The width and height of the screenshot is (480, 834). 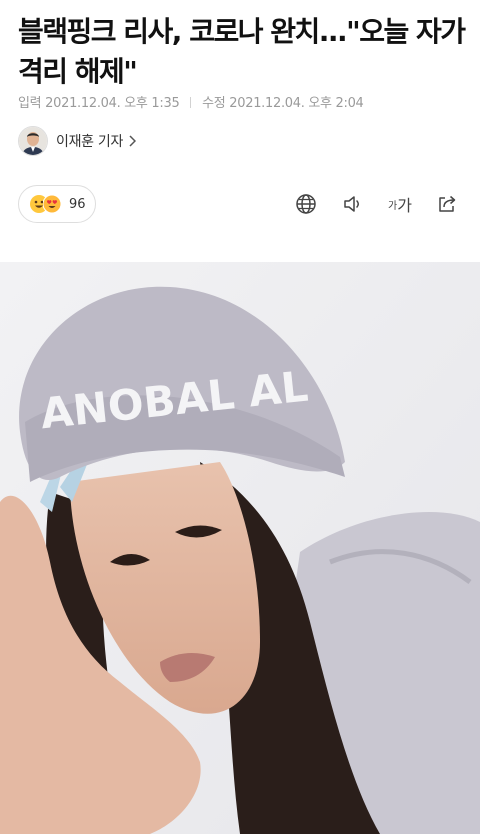 What do you see at coordinates (90, 142) in the screenshot?
I see `reporter-name: 이재훈 기자` at bounding box center [90, 142].